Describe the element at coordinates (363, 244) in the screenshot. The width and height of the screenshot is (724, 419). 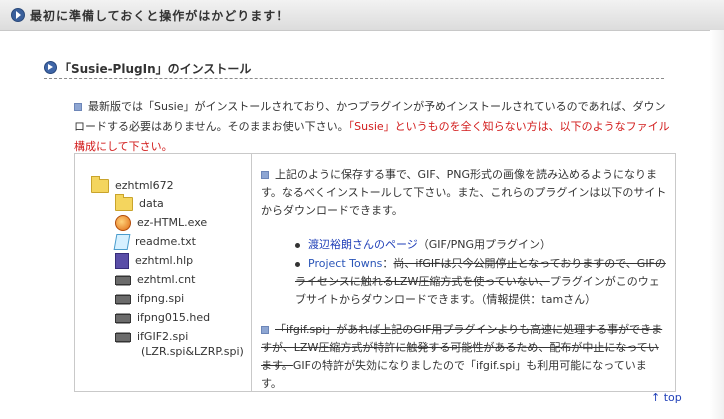
I see `watanabe-page-link: 渡辺裕朗さんのページ` at that location.